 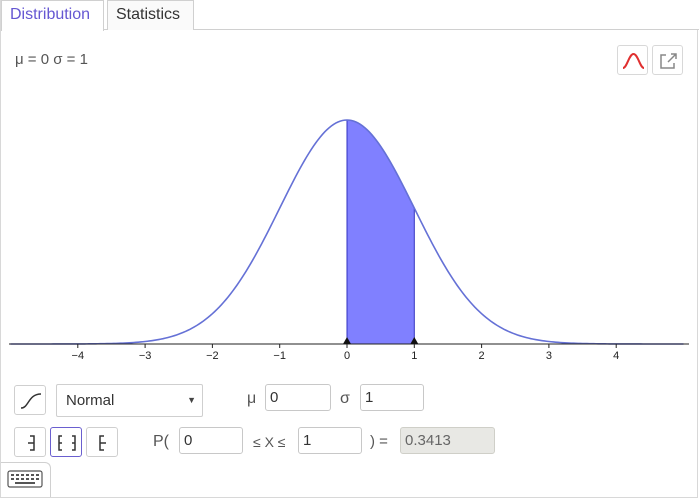 What do you see at coordinates (129, 400) in the screenshot?
I see `distribution-select: Normal ▼` at bounding box center [129, 400].